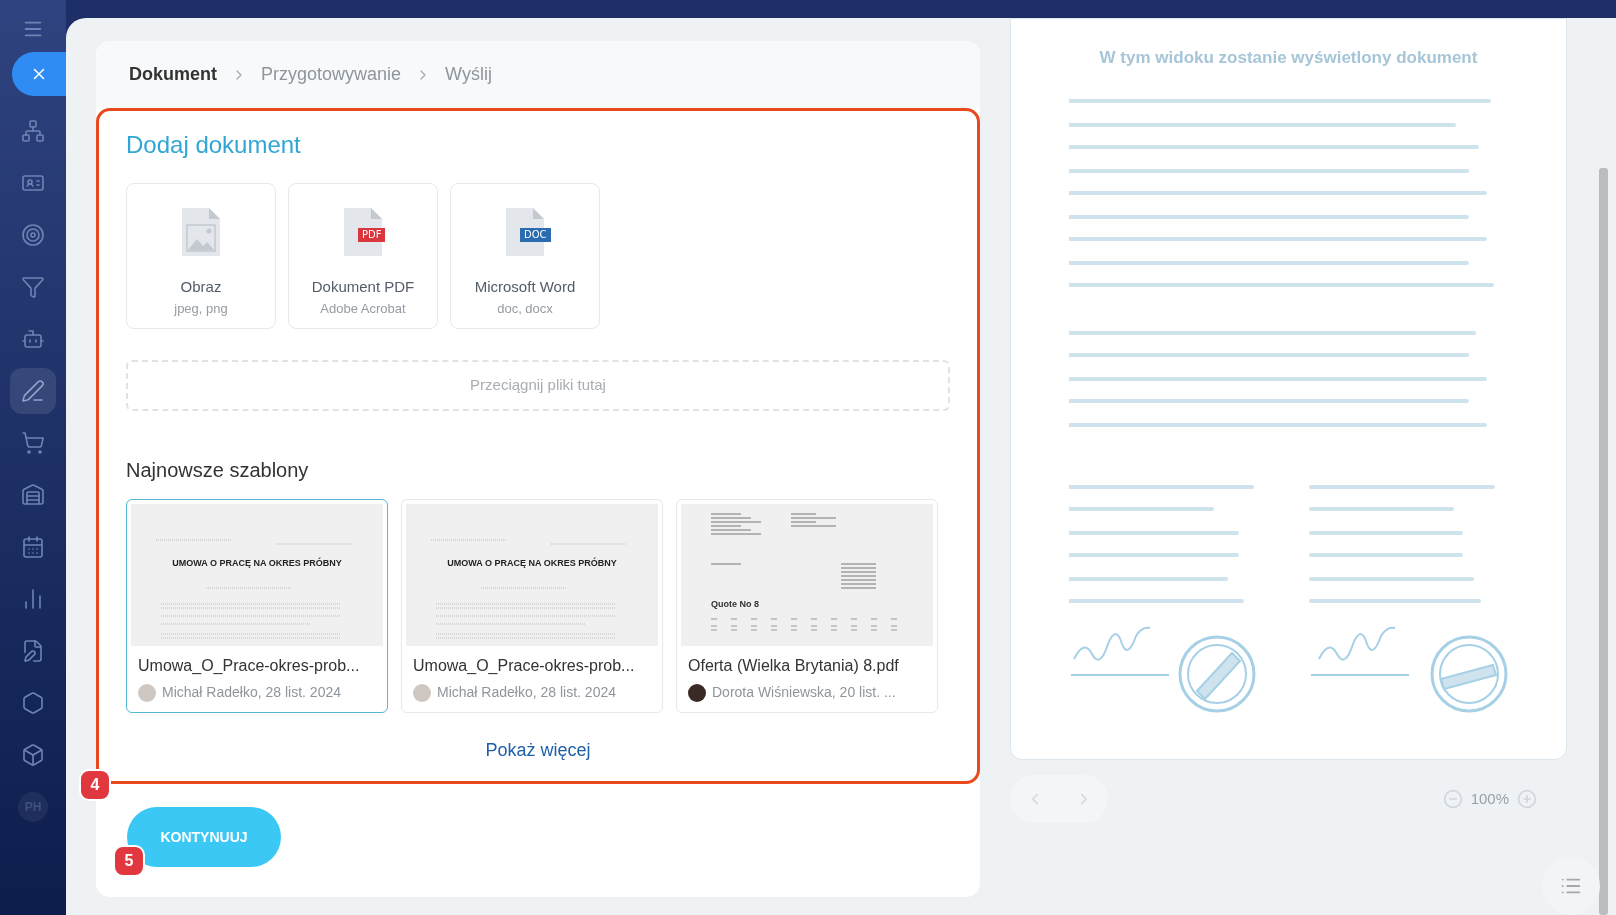  I want to click on template-name: Oferta (Wielka Brytania) 8.pdf, so click(793, 666).